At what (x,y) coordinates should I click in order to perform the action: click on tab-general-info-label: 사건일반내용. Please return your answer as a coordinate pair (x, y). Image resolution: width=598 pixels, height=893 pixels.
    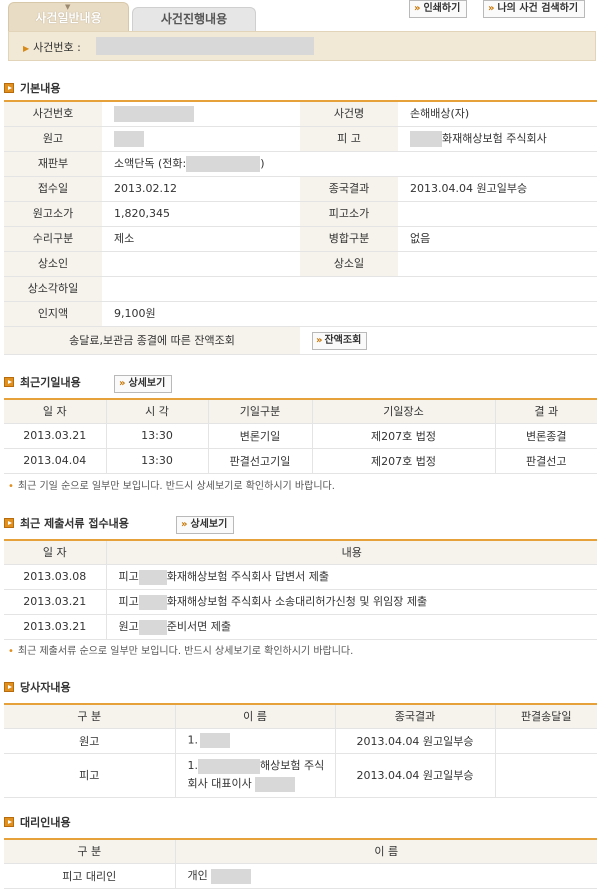
    Looking at the image, I should click on (68, 18).